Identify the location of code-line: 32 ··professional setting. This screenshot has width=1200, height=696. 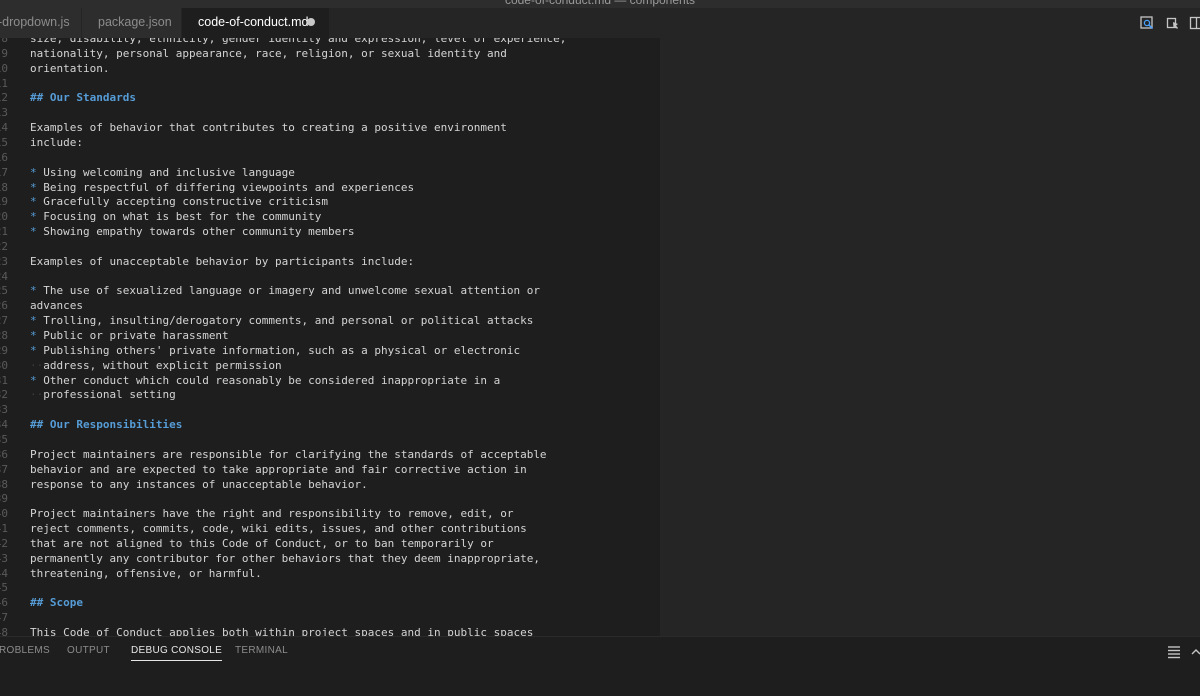
(330, 395).